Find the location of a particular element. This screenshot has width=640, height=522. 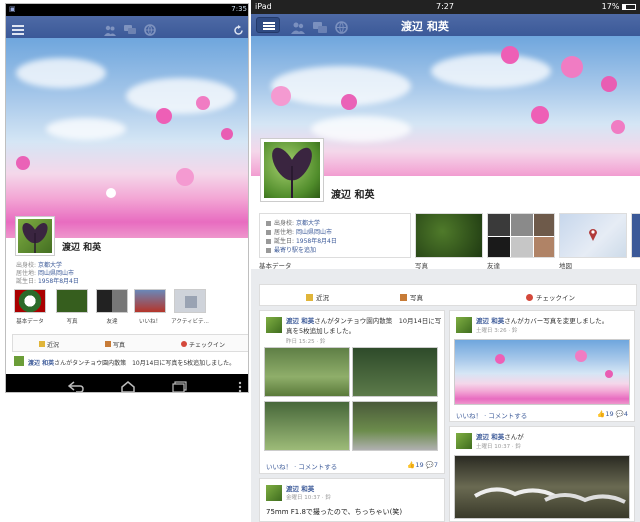

back-icon is located at coordinates (75, 385).